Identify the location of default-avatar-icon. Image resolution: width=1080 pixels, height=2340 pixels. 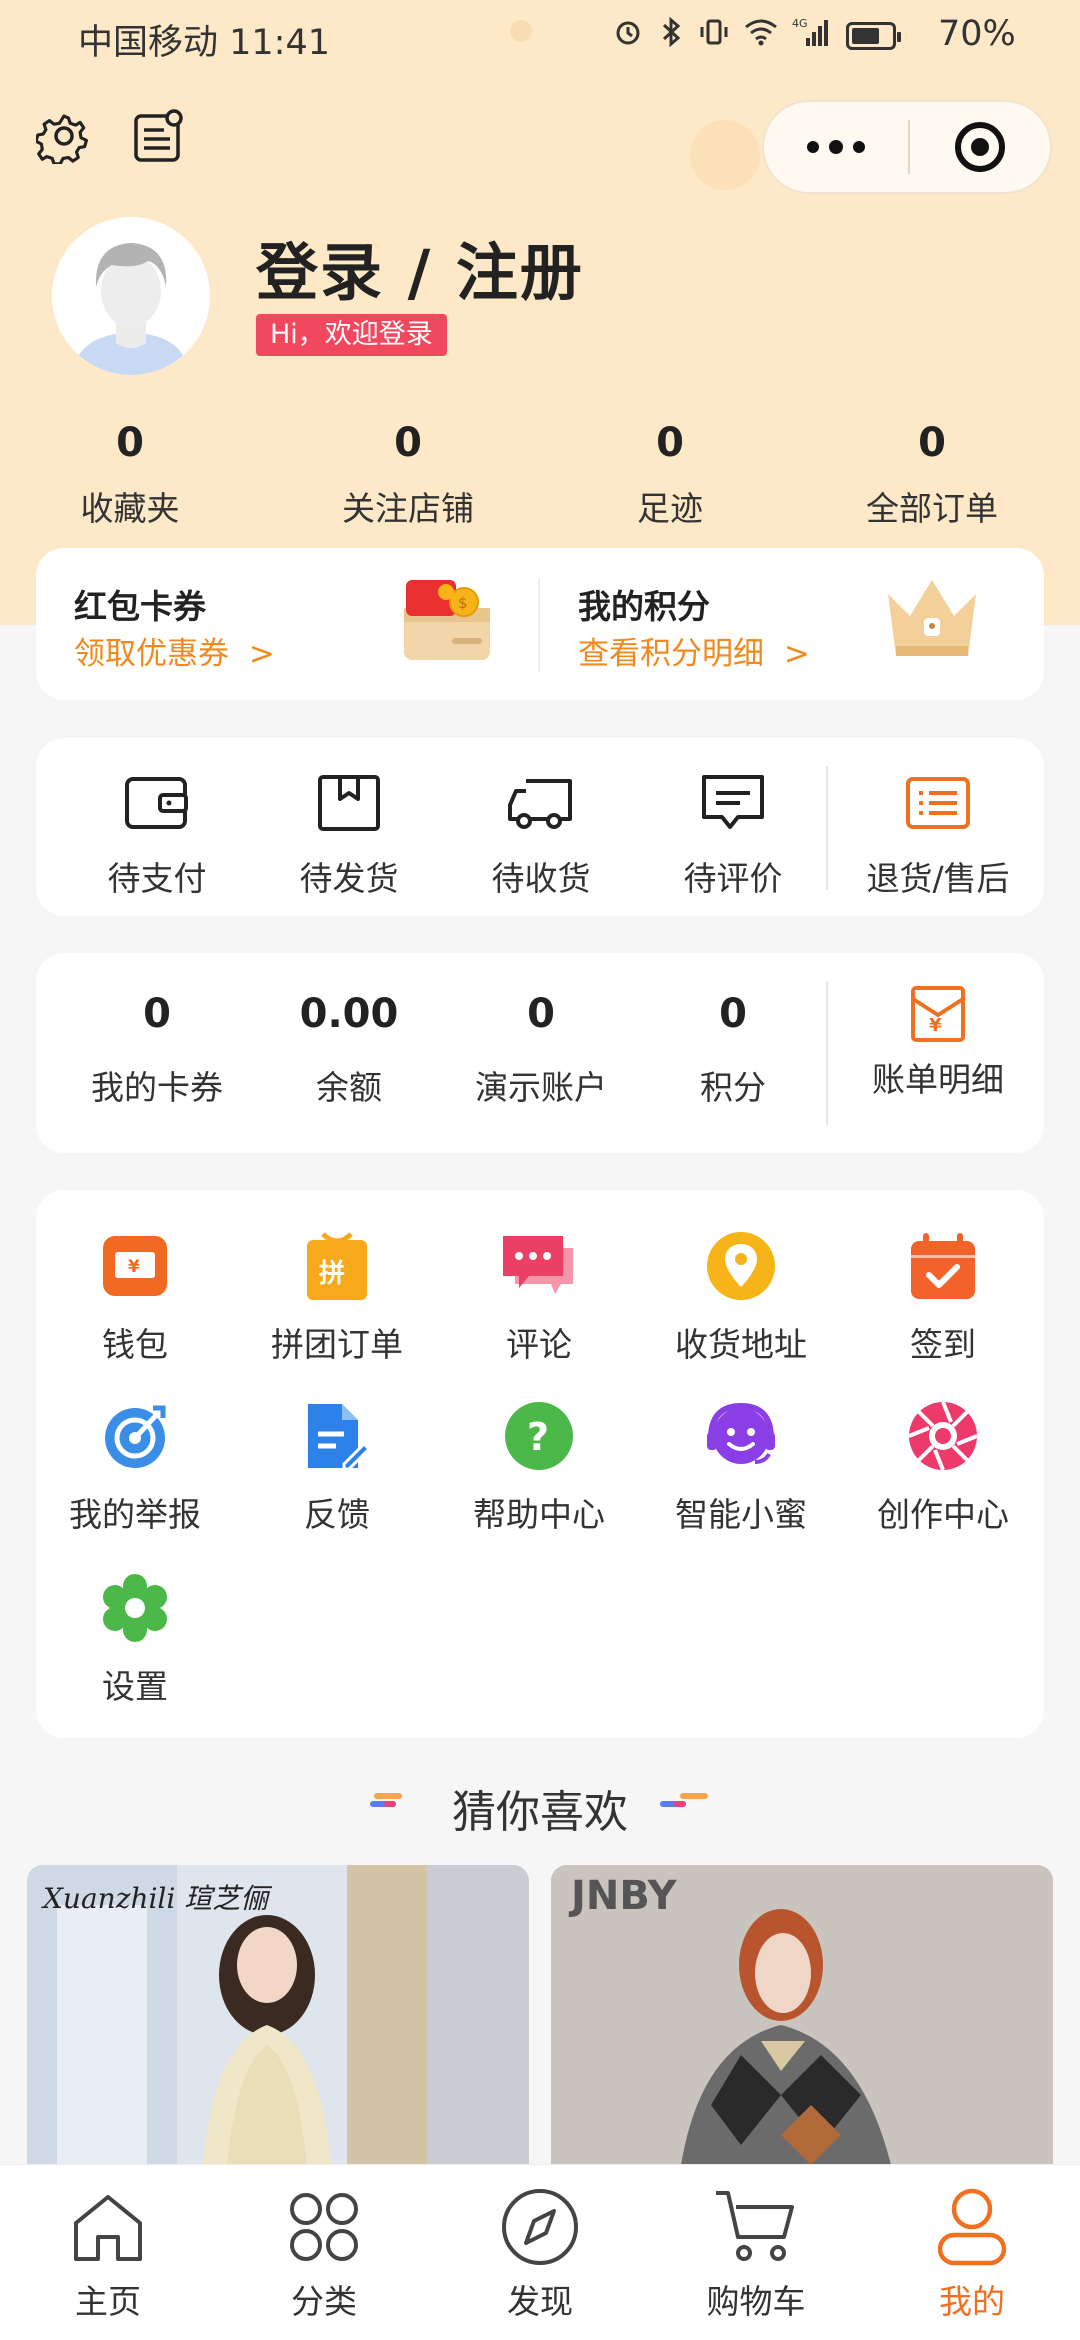
(131, 296).